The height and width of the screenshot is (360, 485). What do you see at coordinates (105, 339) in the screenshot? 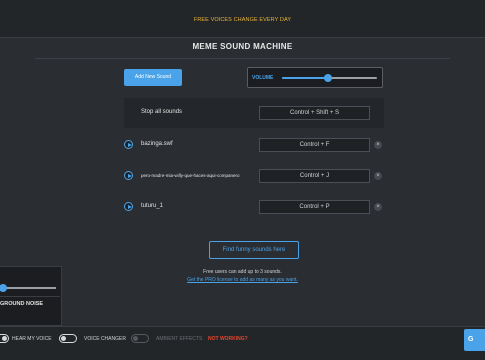
I see `voice-changer-label: VOICE CHANGER` at bounding box center [105, 339].